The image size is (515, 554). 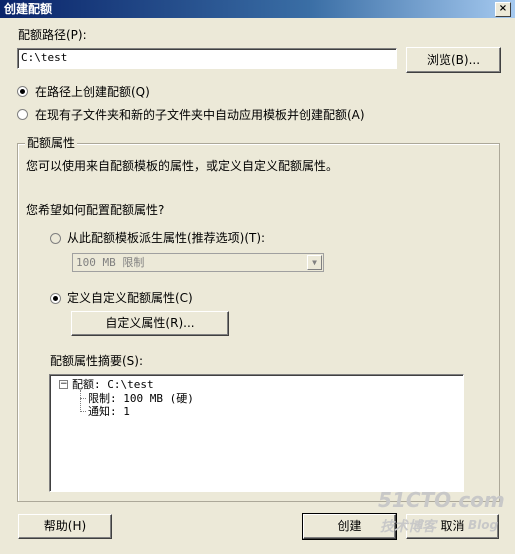 What do you see at coordinates (109, 411) in the screenshot?
I see `tree-node-notification: 通知: 1` at bounding box center [109, 411].